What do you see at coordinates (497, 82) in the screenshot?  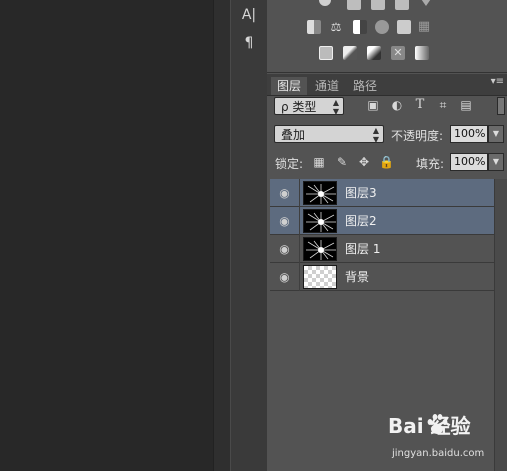 I see `panel-menu-icon: ▾≡` at bounding box center [497, 82].